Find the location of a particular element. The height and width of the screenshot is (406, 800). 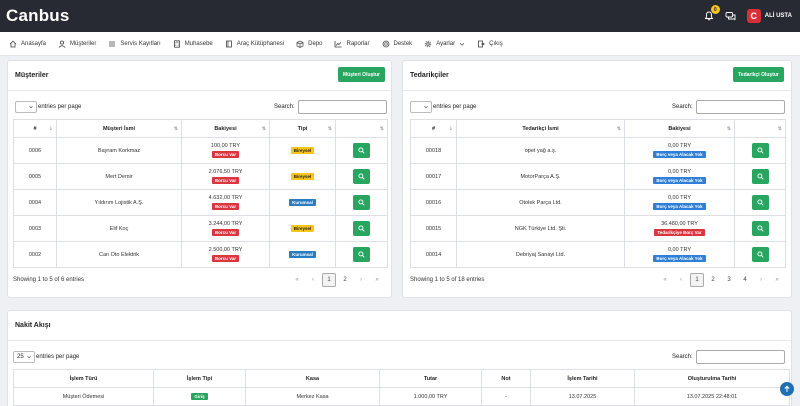

cashflow-search: Search: is located at coordinates (728, 357).